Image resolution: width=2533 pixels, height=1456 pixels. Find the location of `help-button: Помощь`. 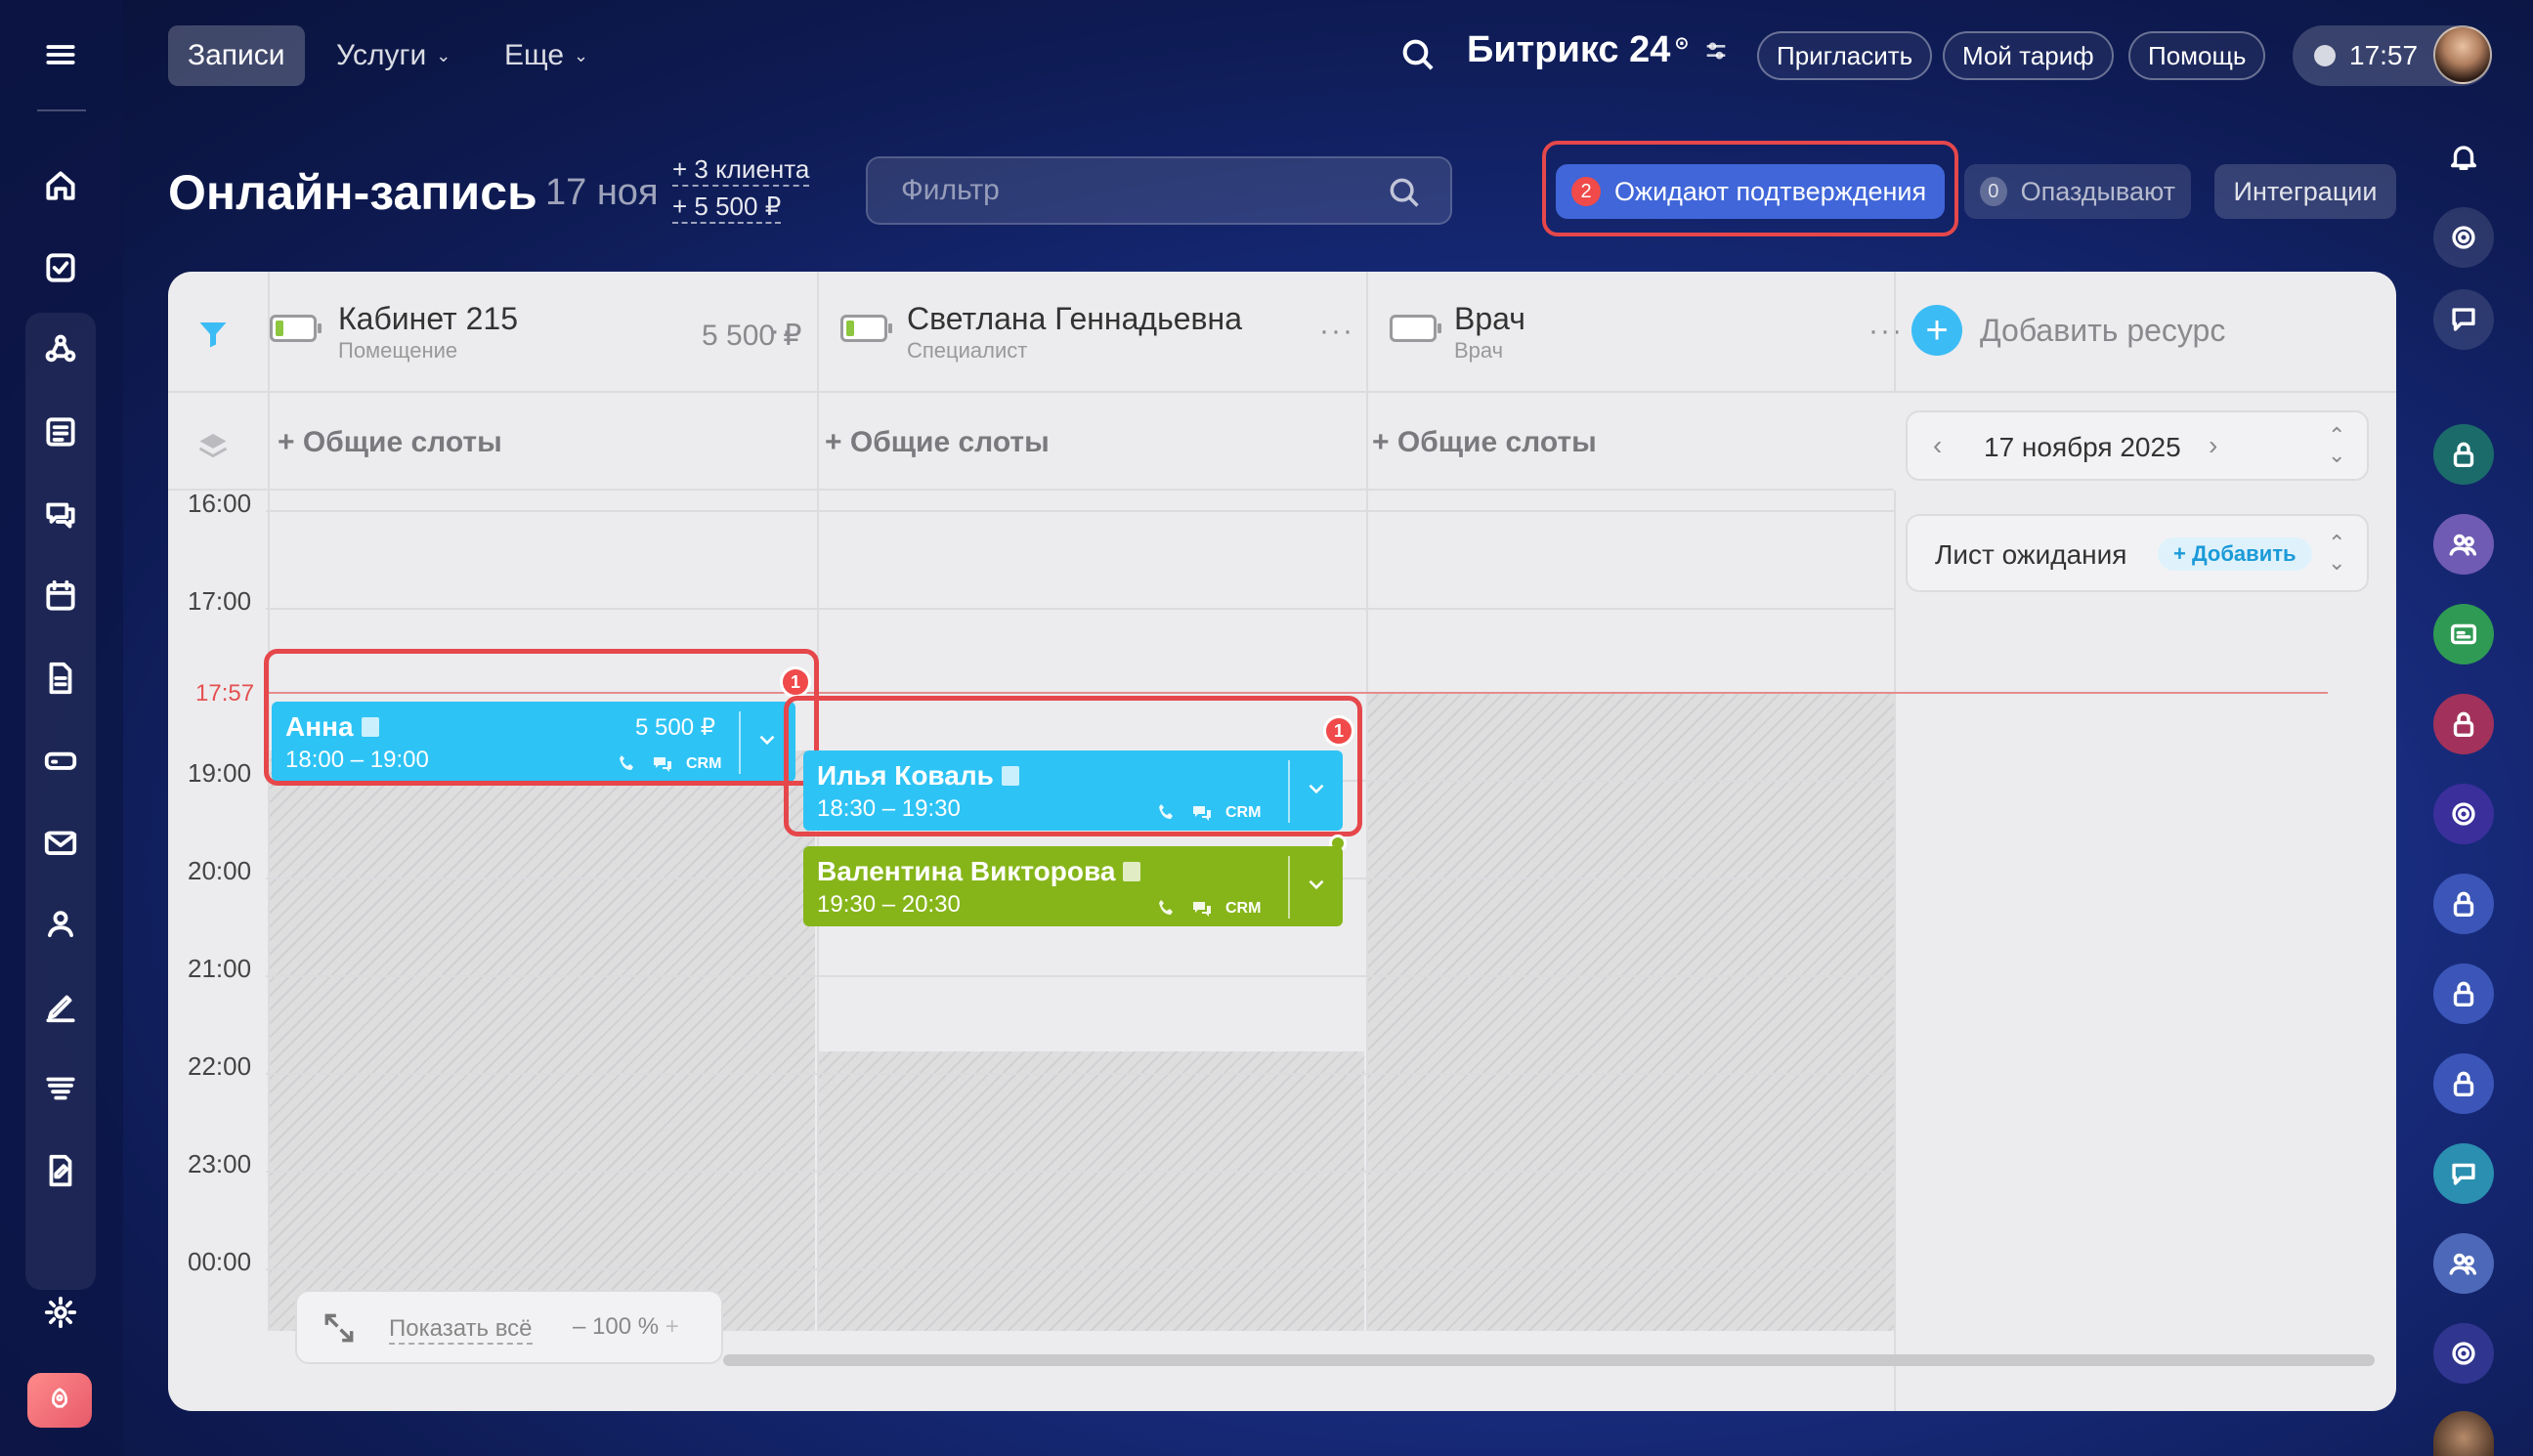

help-button: Помощь is located at coordinates (2197, 55).